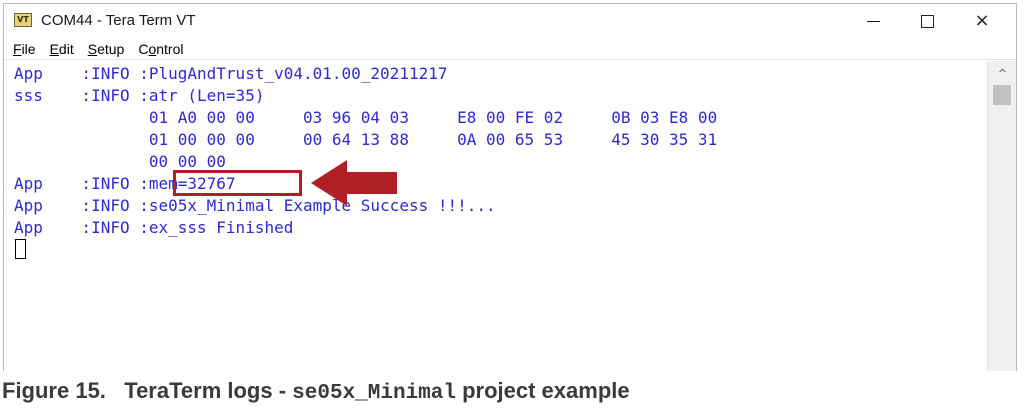 This screenshot has height=417, width=1027. I want to click on scroll-up-icon: ^, so click(1002, 72).